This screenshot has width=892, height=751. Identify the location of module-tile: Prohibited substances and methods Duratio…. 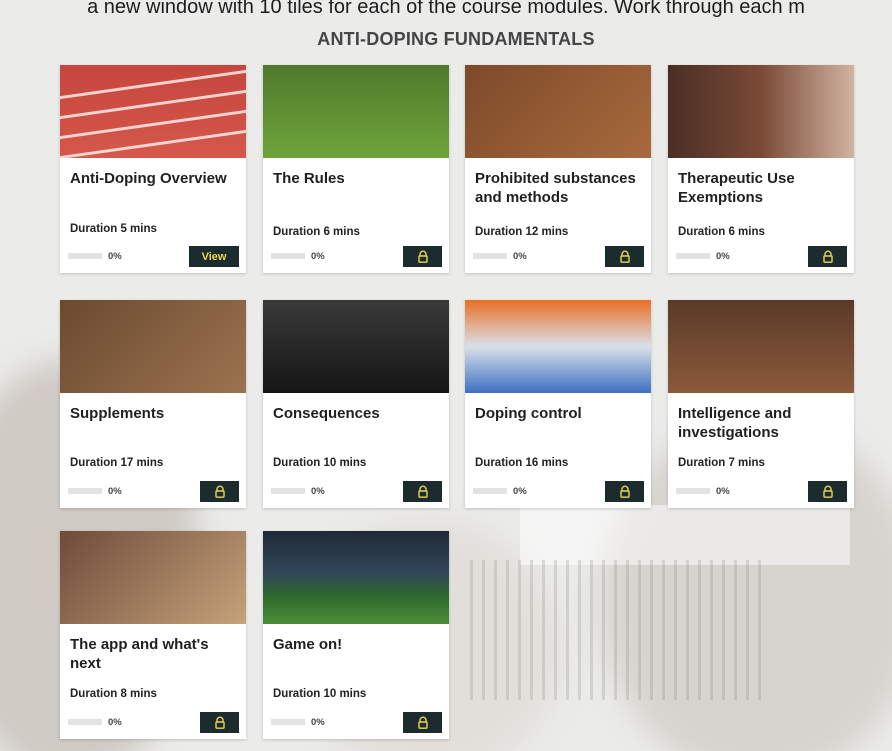
(558, 169).